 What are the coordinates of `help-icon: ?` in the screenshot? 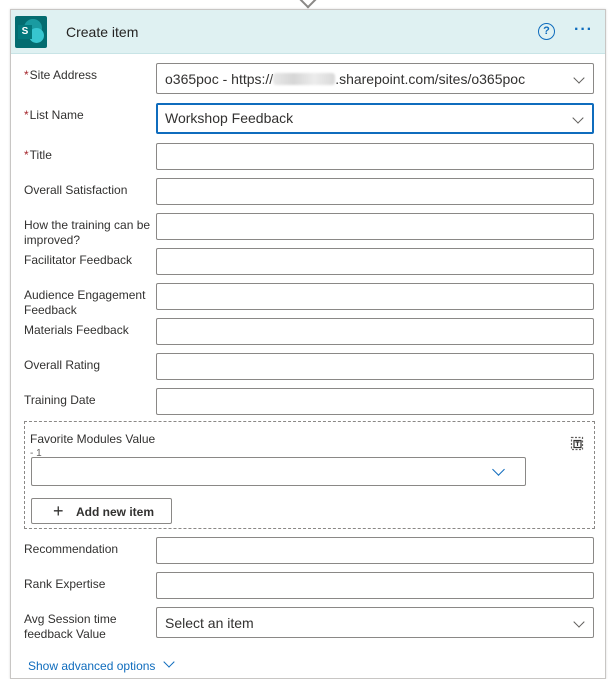 It's located at (546, 31).